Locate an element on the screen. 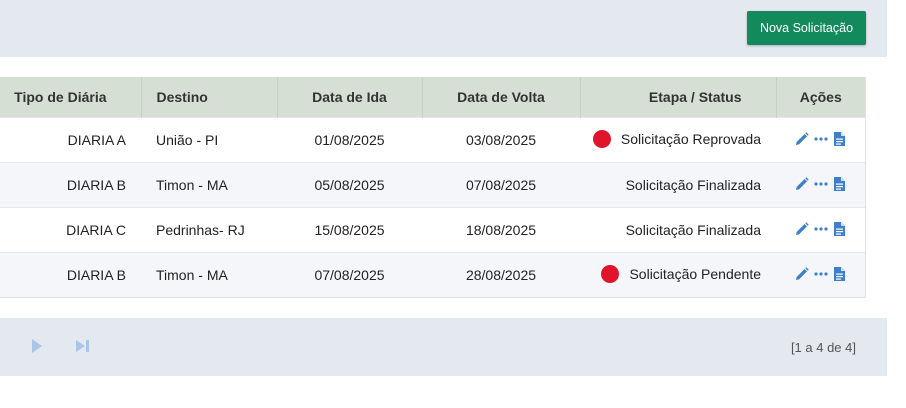 This screenshot has height=408, width=906. status-wrap: Solicitação Pendente is located at coordinates (681, 273).